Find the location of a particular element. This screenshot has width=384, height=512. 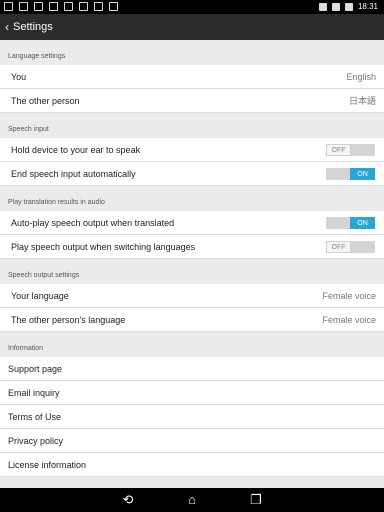

row-label: Terms of Use is located at coordinates (35, 416).